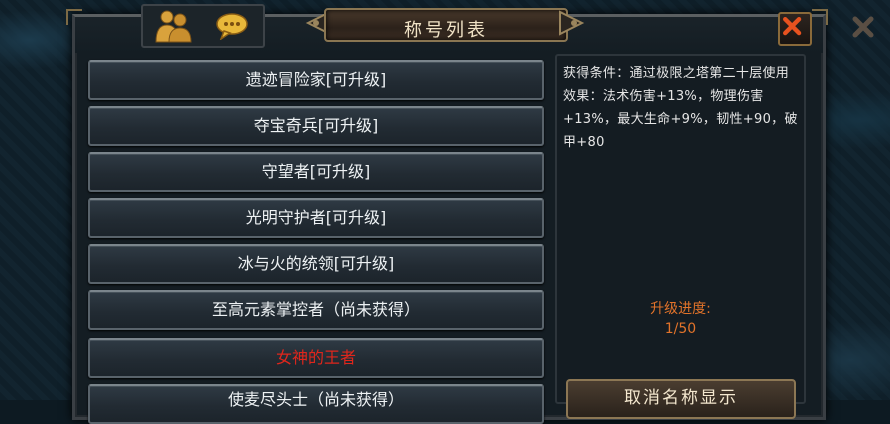 The height and width of the screenshot is (424, 890). Describe the element at coordinates (316, 126) in the screenshot. I see `title-item: 夺宝奇兵[可升级]` at that location.